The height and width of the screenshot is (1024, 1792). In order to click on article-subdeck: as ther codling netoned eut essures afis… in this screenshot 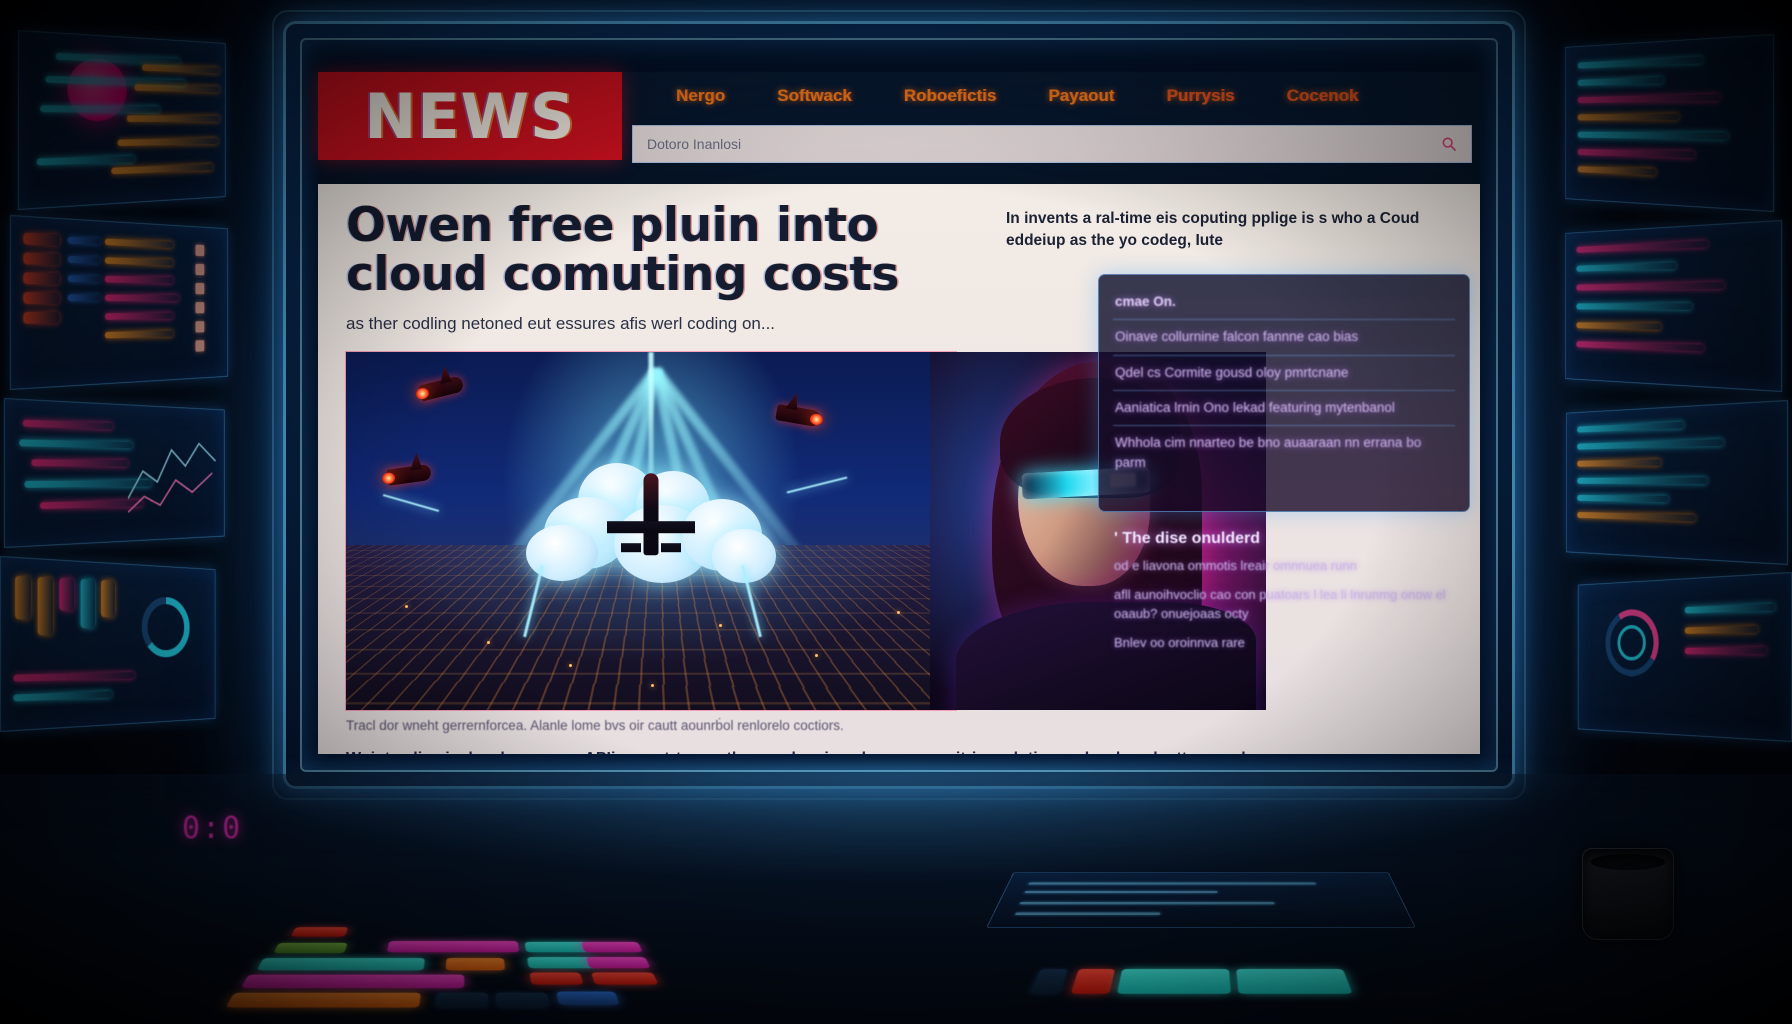, I will do `click(561, 323)`.